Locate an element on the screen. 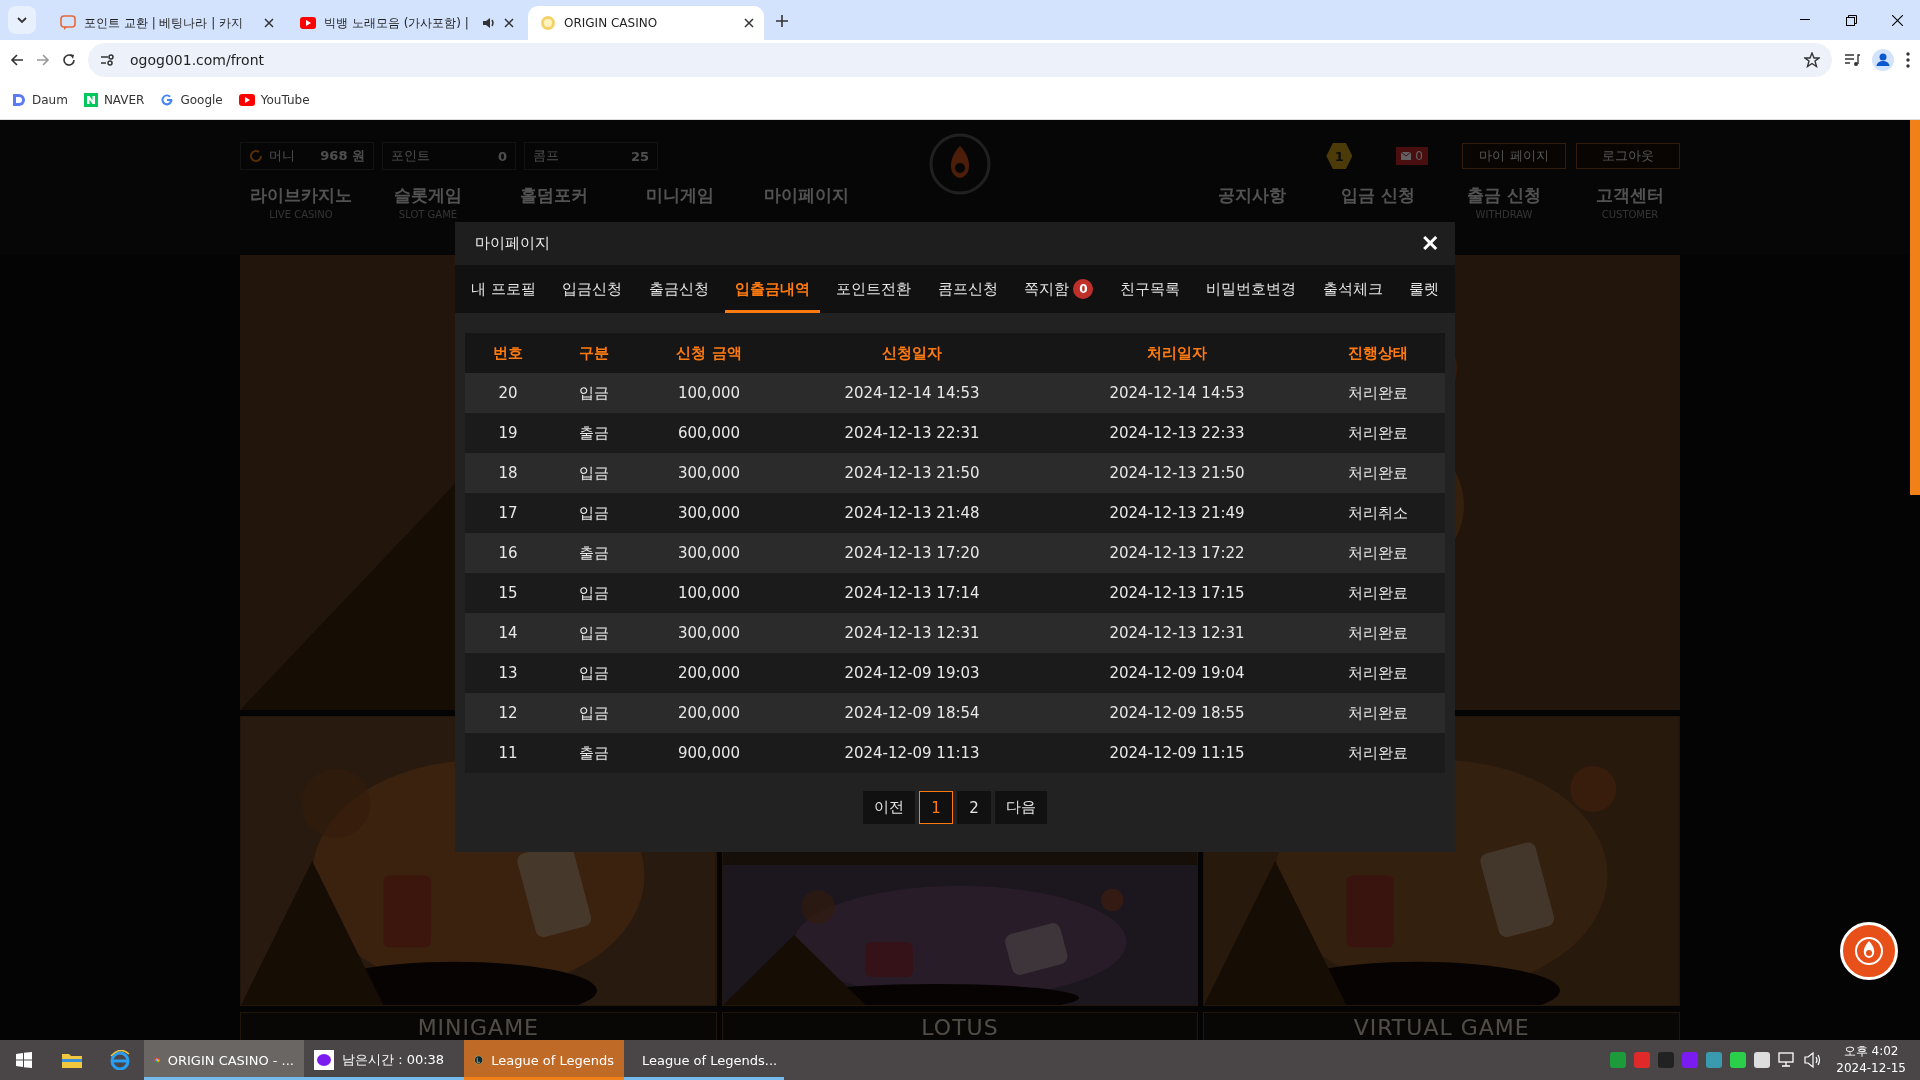 This screenshot has height=1080, width=1920. restore-icon is located at coordinates (1851, 20).